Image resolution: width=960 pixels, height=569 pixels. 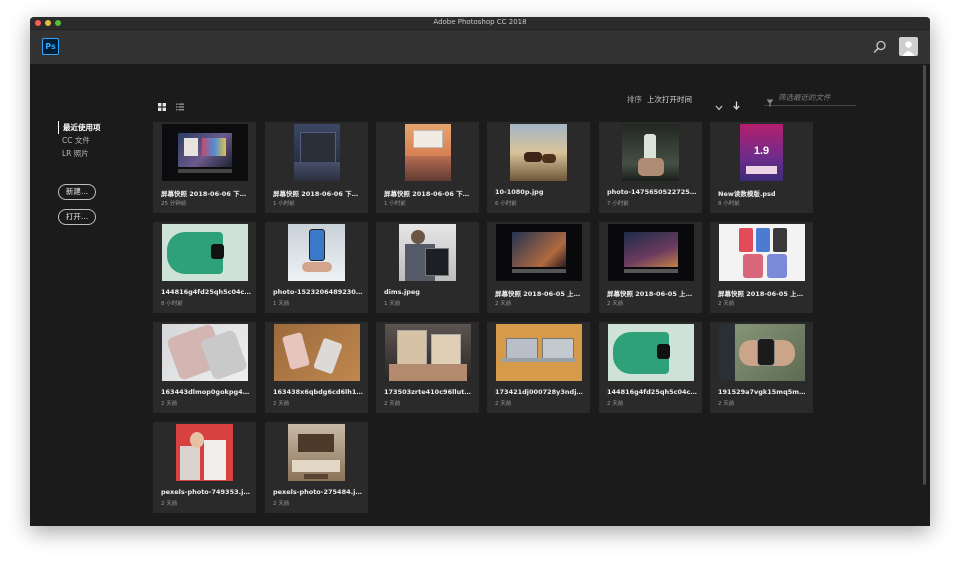 I want to click on file-thumbnail: 1.9, so click(x=761, y=152).